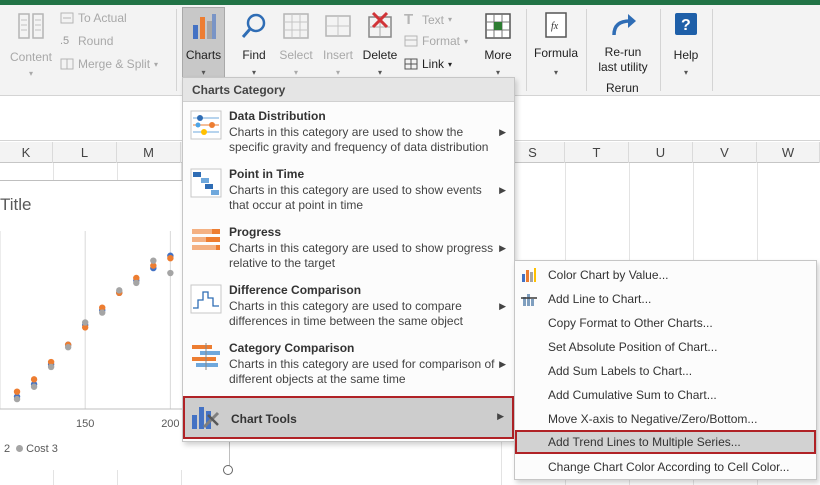  What do you see at coordinates (228, 470) in the screenshot?
I see `chart-resize-handle` at bounding box center [228, 470].